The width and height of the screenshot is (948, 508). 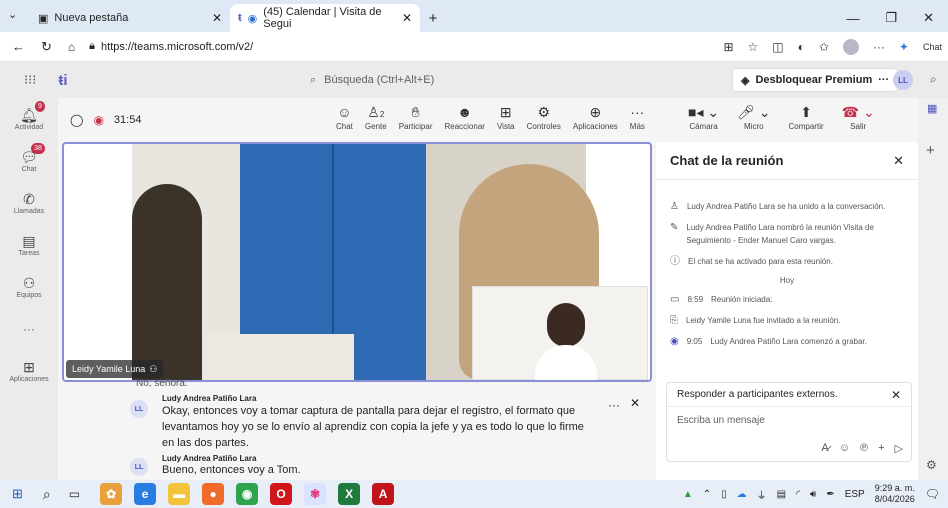 What do you see at coordinates (349, 494) in the screenshot?
I see `excel-icon: X` at bounding box center [349, 494].